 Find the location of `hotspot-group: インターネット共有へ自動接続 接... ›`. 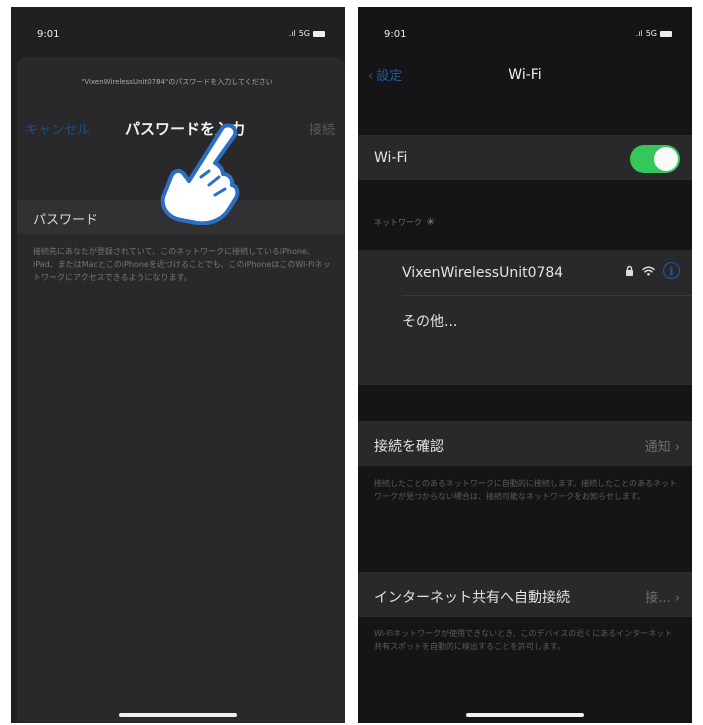

hotspot-group: インターネット共有へ自動接続 接... › is located at coordinates (525, 594).